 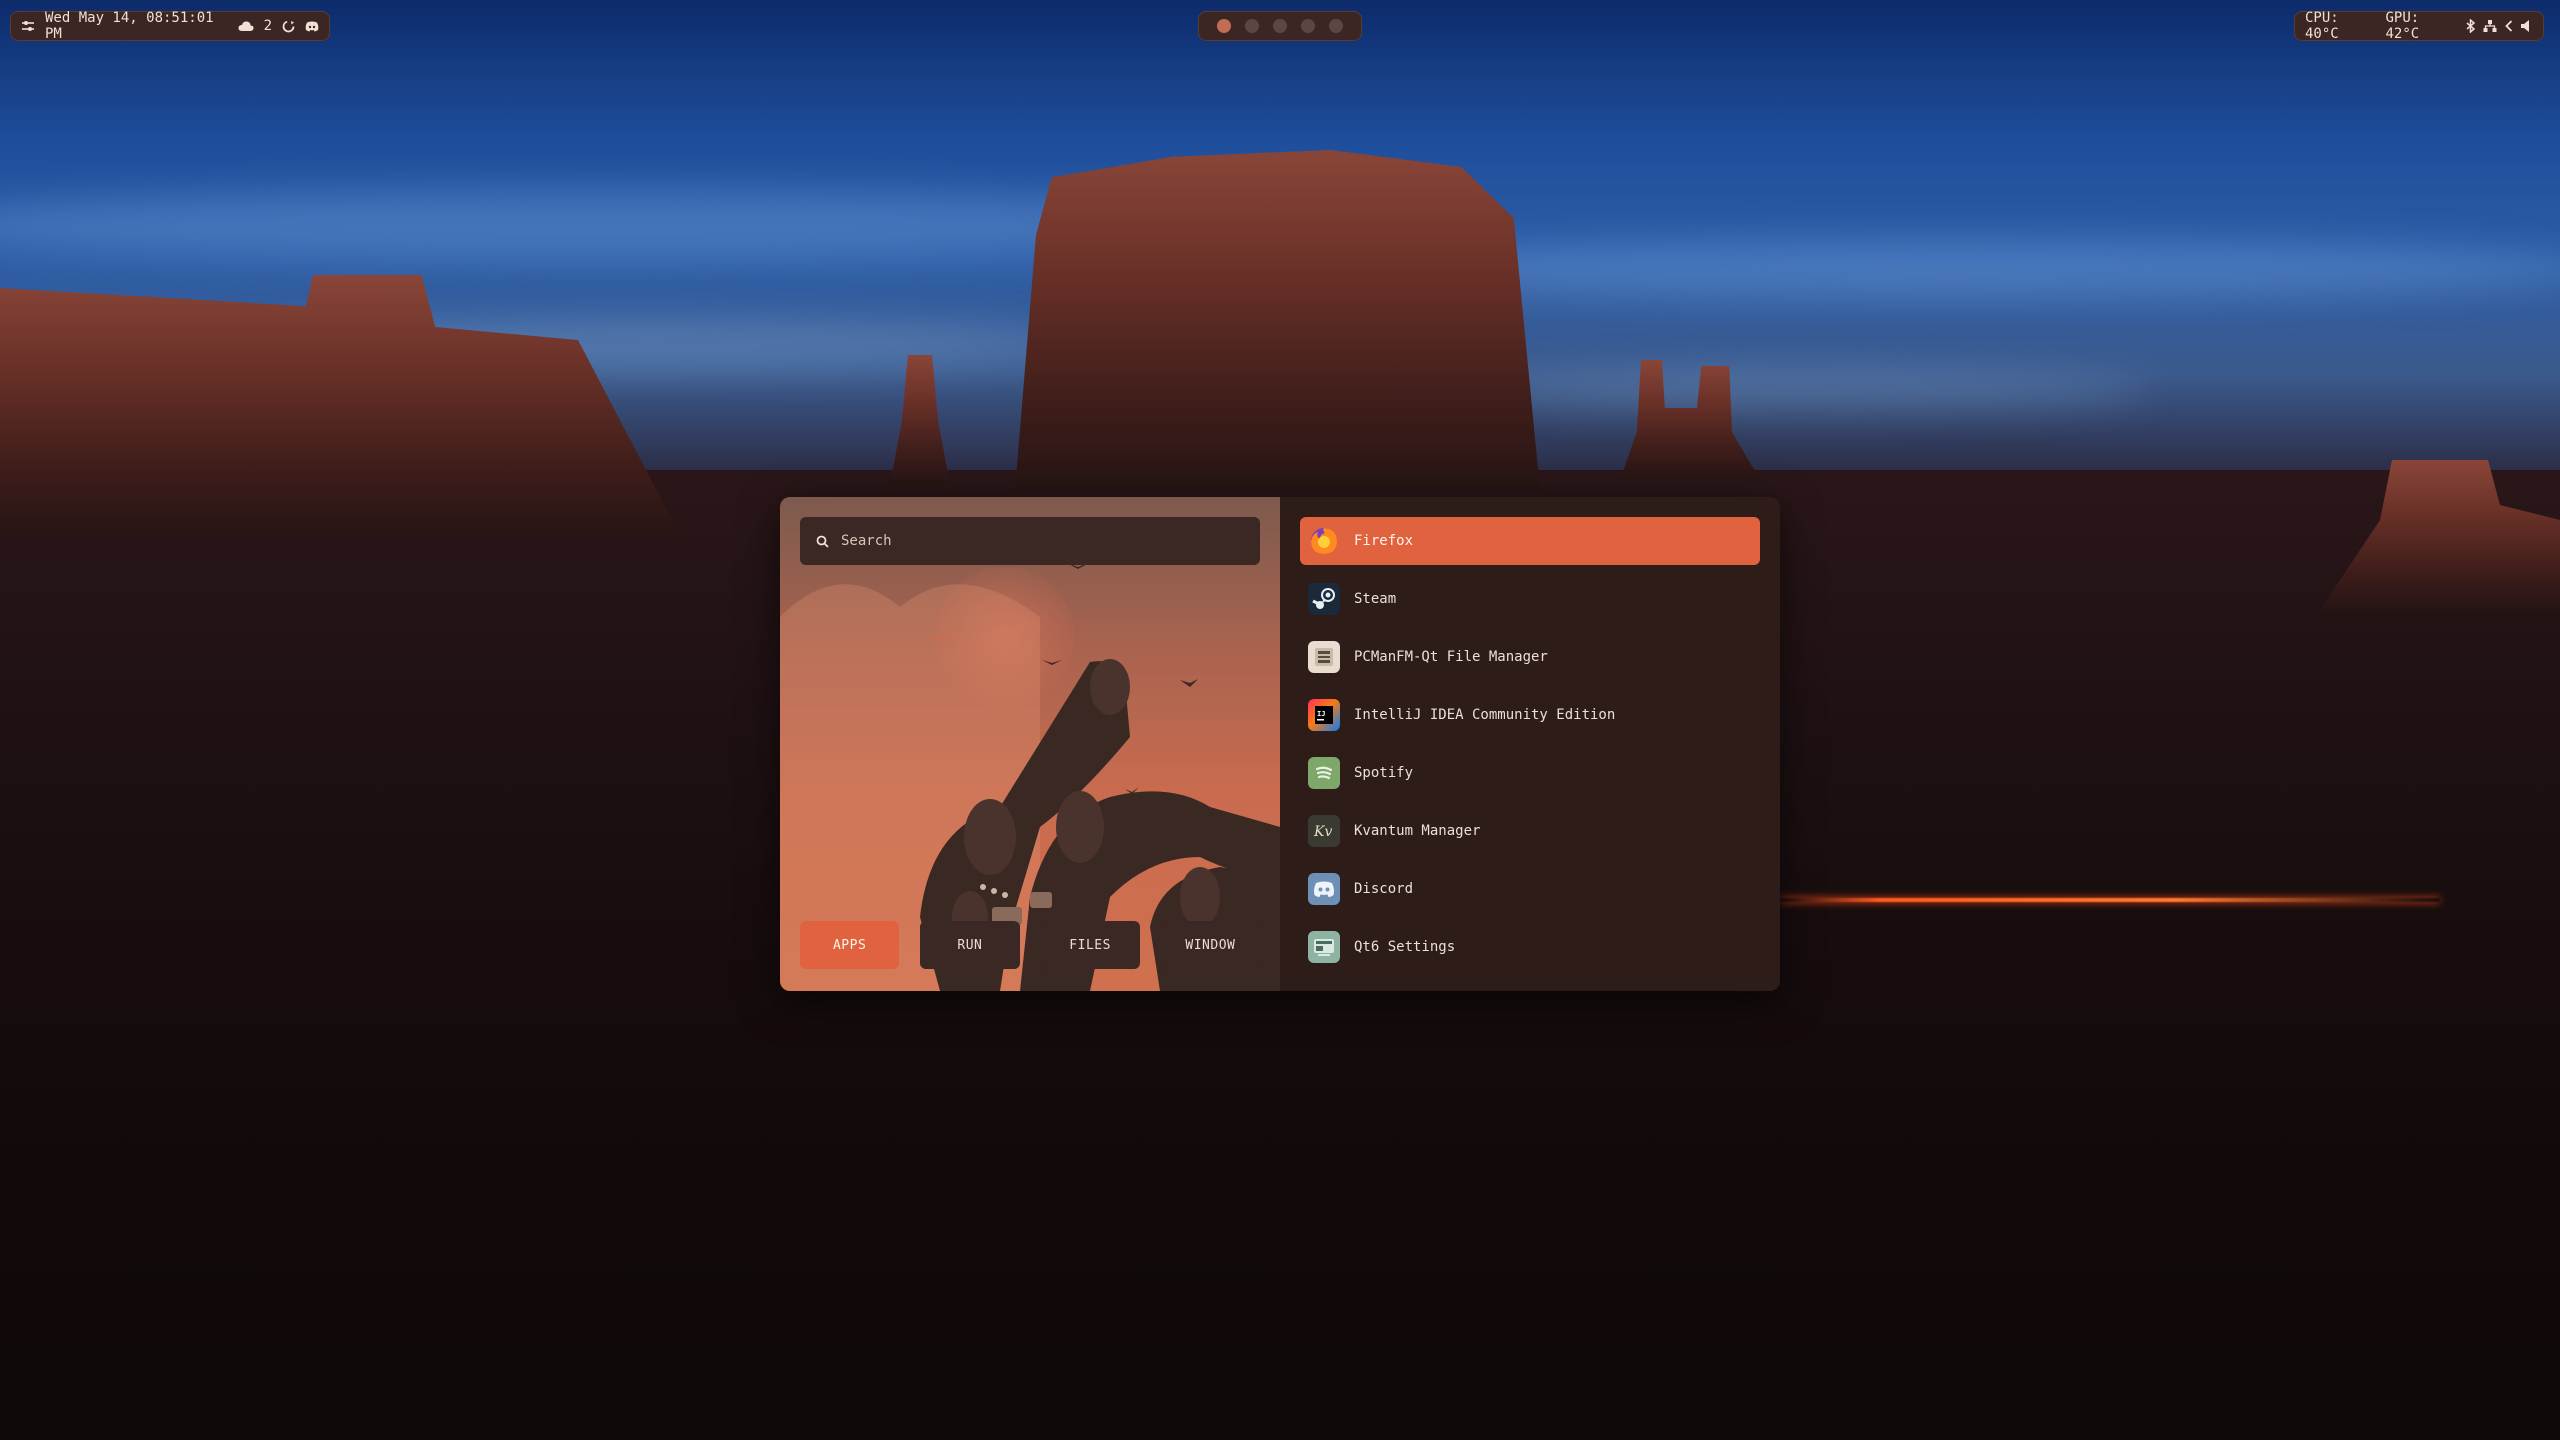 I want to click on app-label: IntelliJ IDEA Community Edition, so click(x=1485, y=715).